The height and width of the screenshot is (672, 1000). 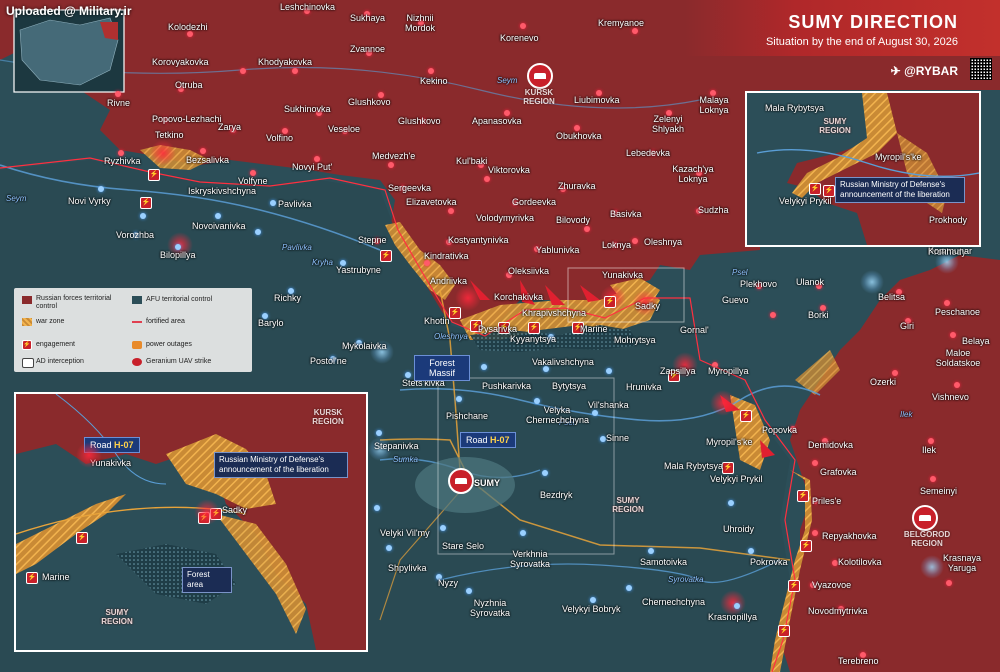 What do you see at coordinates (678, 371) in the screenshot?
I see `place-label: Zapsillya` at bounding box center [678, 371].